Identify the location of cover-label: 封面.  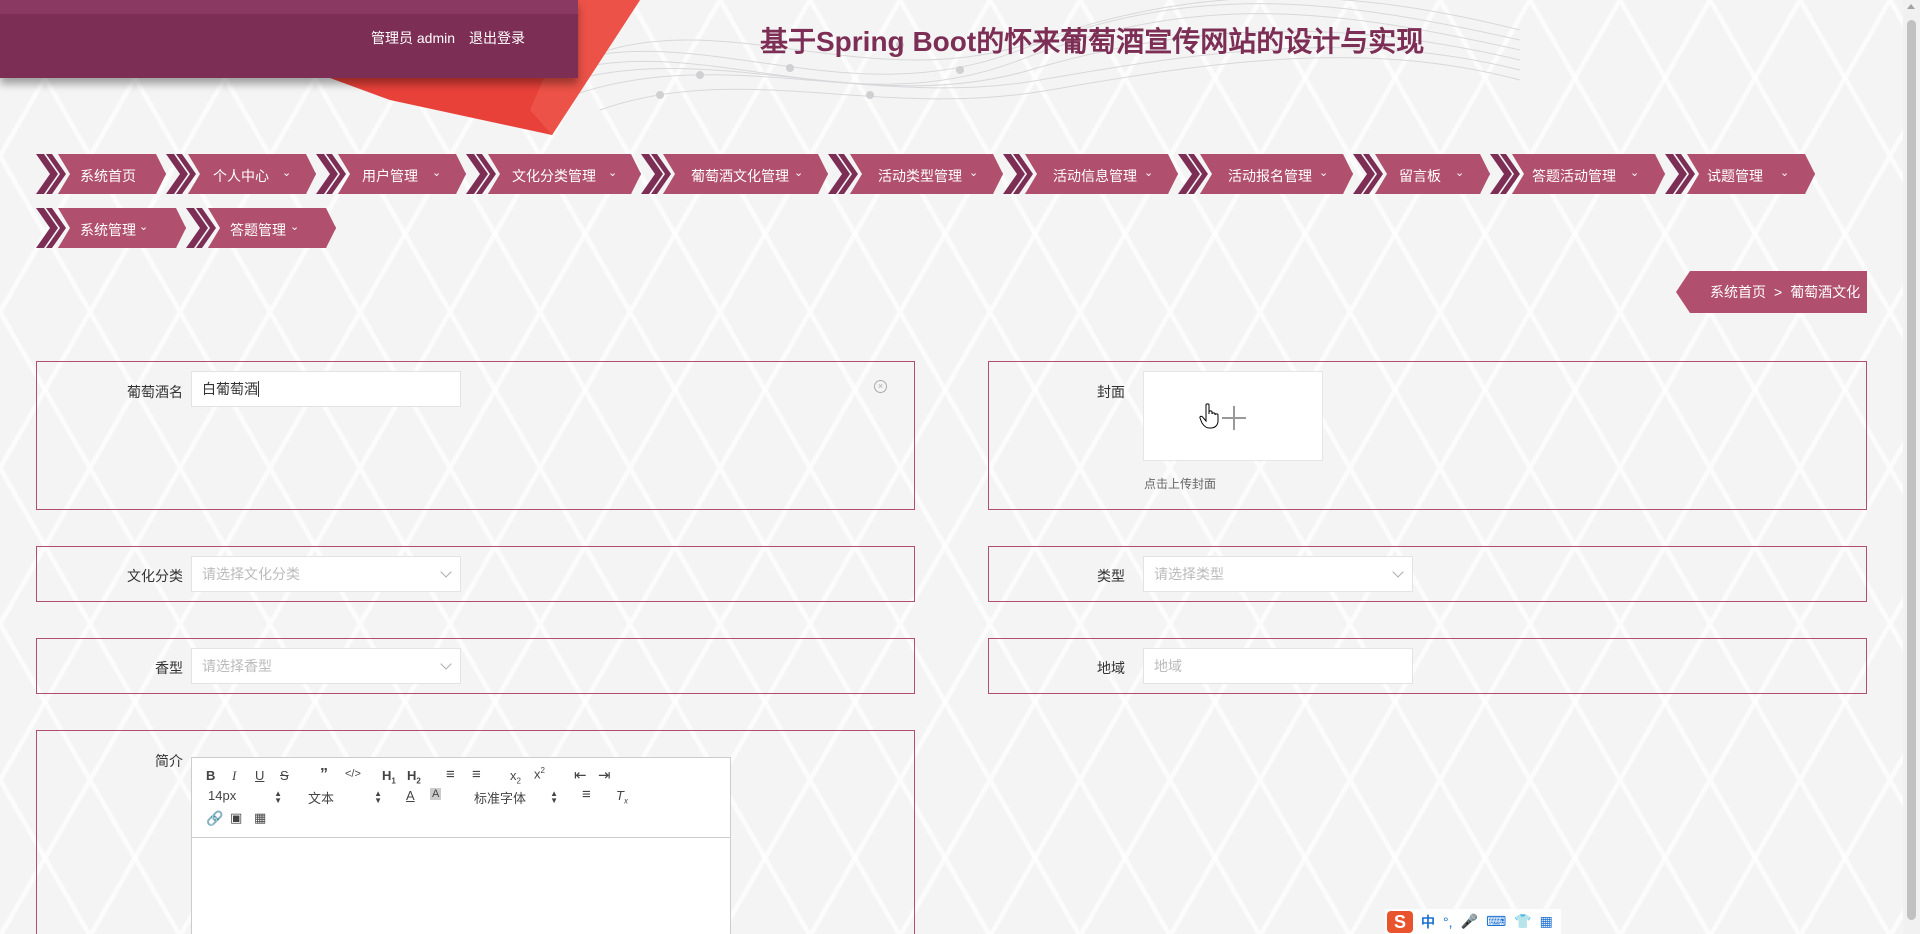
(1111, 392).